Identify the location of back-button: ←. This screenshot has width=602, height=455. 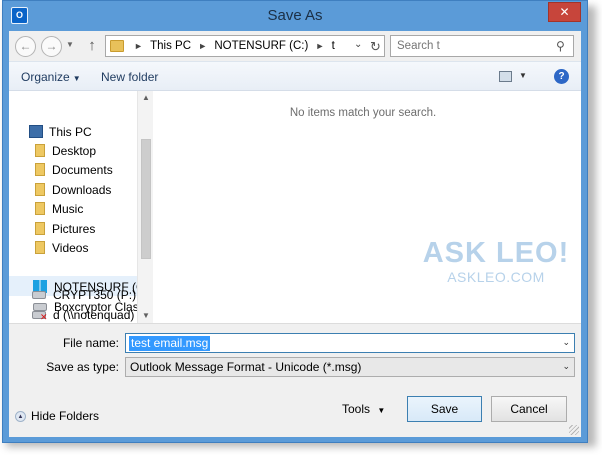
(25, 46).